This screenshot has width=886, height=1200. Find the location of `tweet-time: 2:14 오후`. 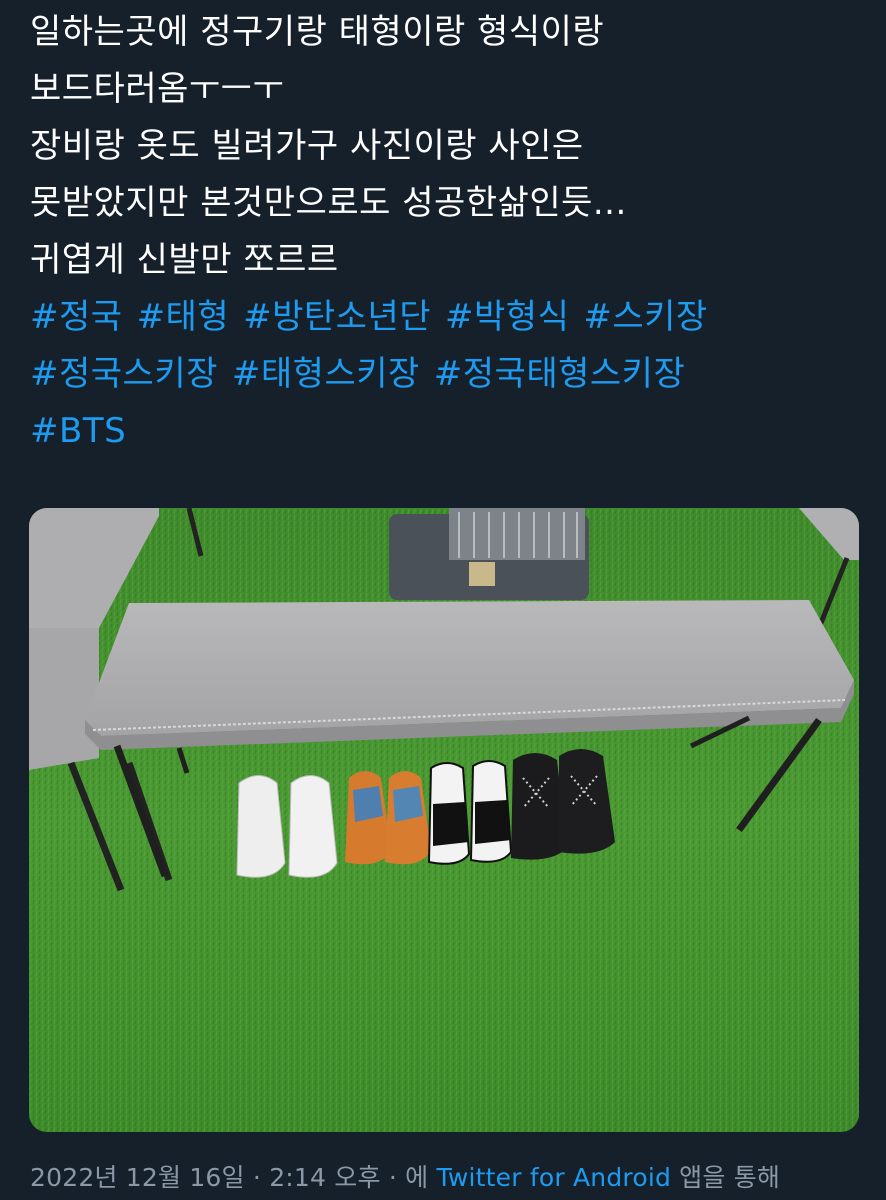

tweet-time: 2:14 오후 is located at coordinates (325, 1177).